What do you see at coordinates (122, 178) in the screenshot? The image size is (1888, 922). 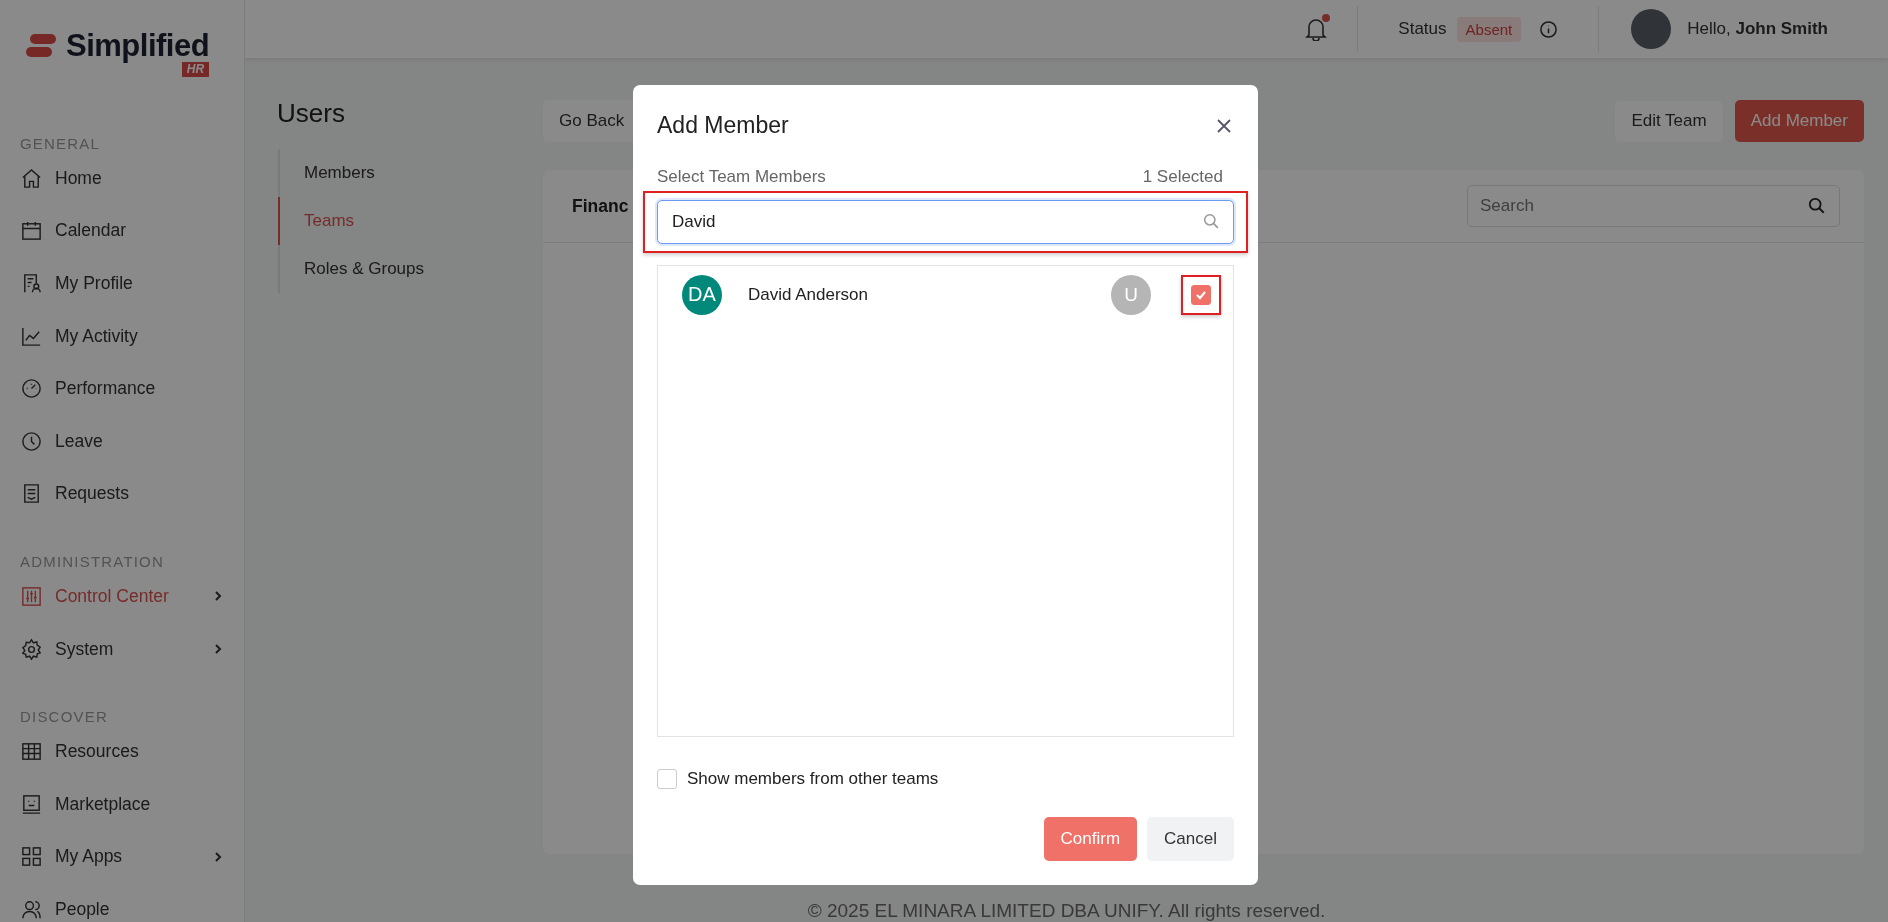 I see `sidebar-item: Home` at bounding box center [122, 178].